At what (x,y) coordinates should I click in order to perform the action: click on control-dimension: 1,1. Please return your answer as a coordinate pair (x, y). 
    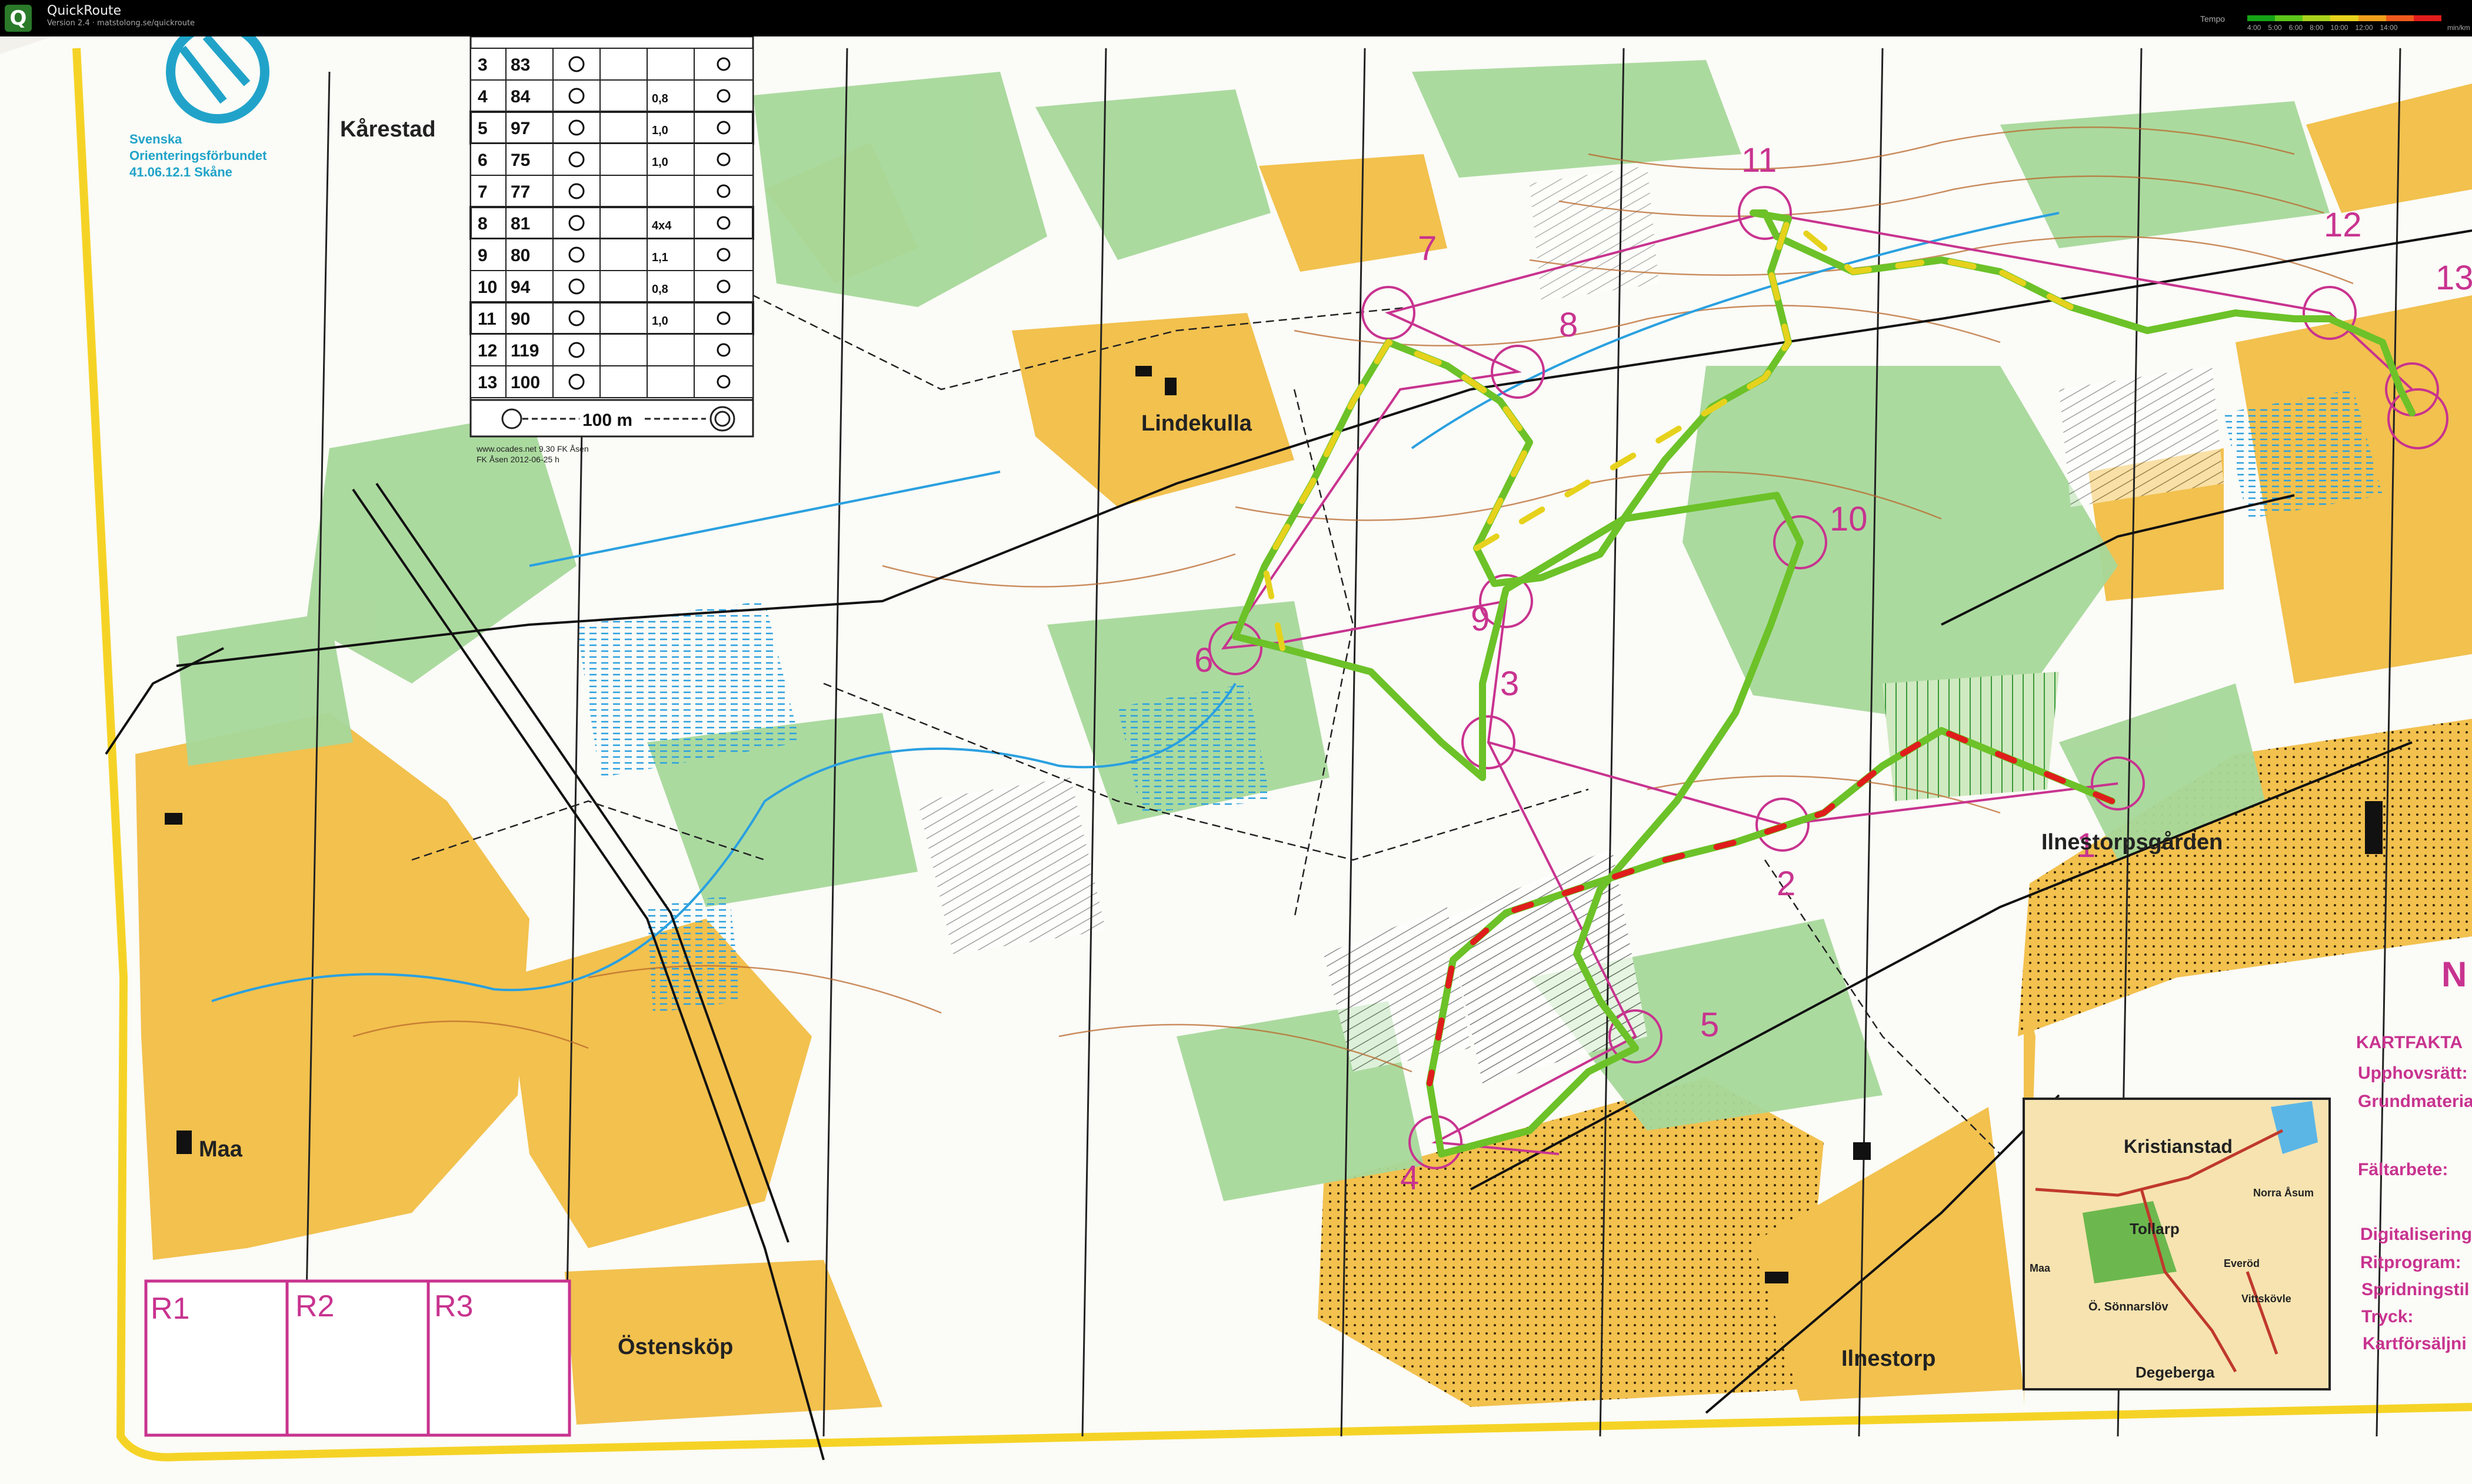
    Looking at the image, I should click on (660, 258).